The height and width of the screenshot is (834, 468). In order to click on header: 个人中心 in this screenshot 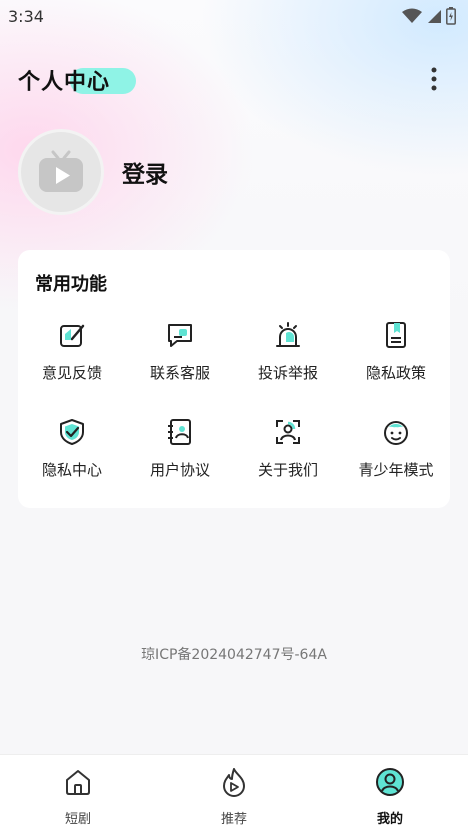, I will do `click(234, 80)`.